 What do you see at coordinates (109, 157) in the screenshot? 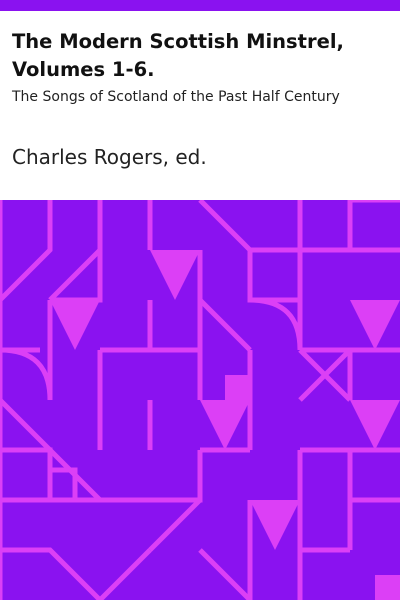
I see `book-author: Charles Rogers, ed.` at bounding box center [109, 157].